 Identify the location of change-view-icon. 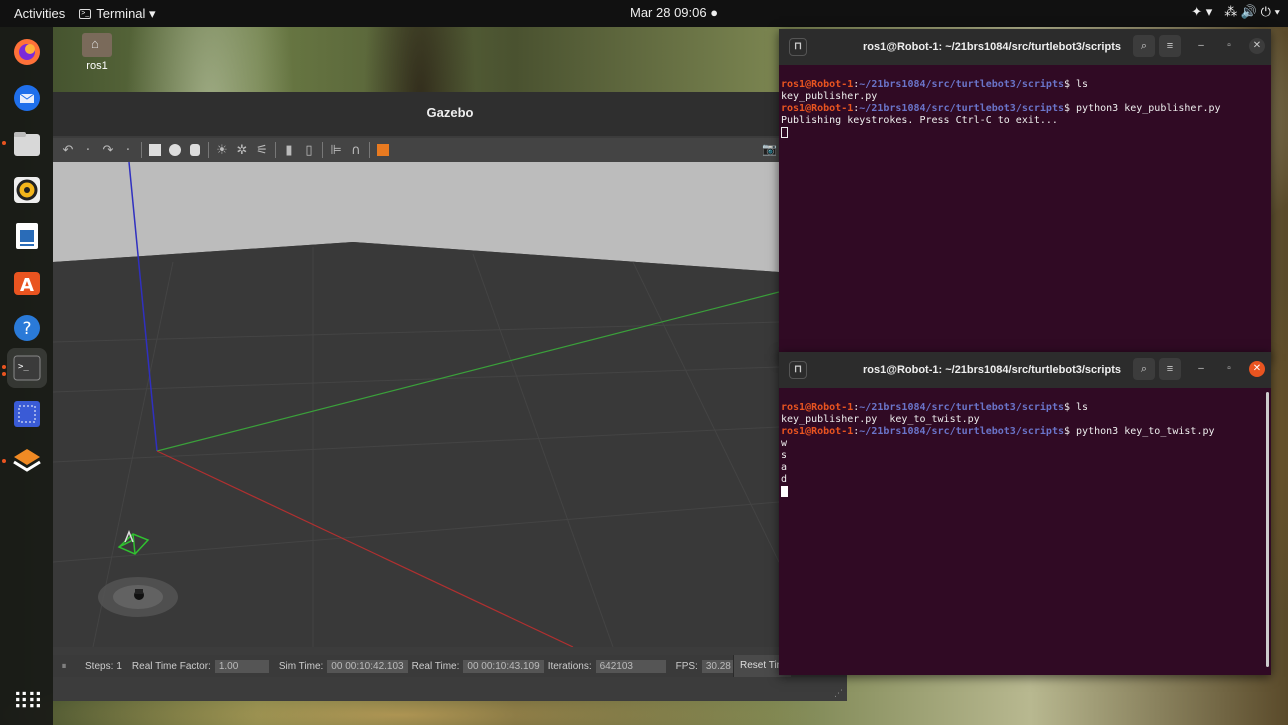
(383, 150).